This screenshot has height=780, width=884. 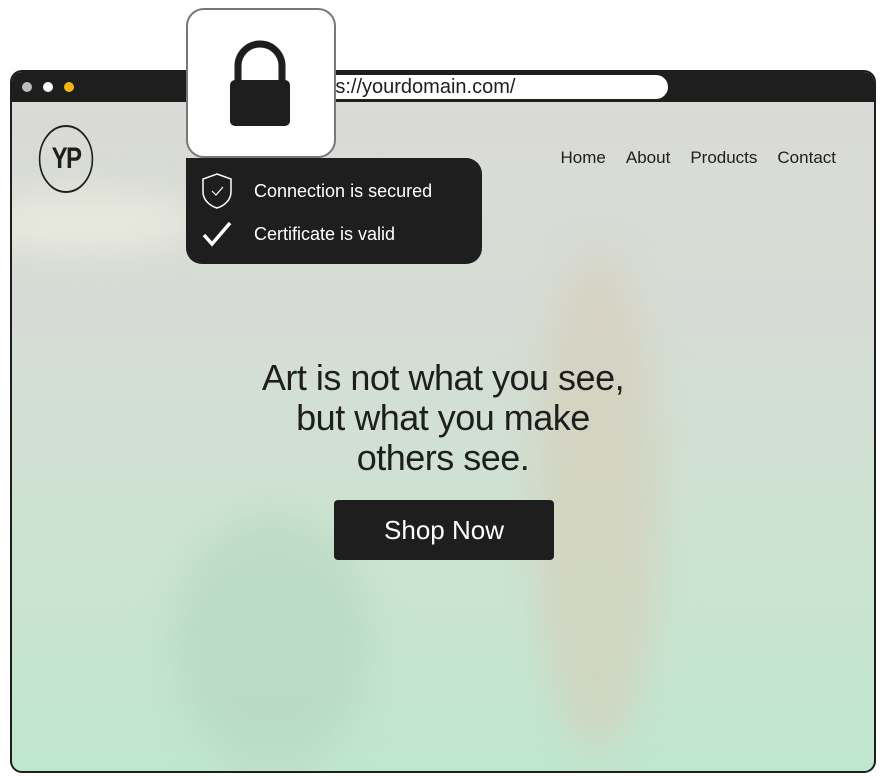 I want to click on address-bar: https://yourdomain.com/, so click(x=482, y=87).